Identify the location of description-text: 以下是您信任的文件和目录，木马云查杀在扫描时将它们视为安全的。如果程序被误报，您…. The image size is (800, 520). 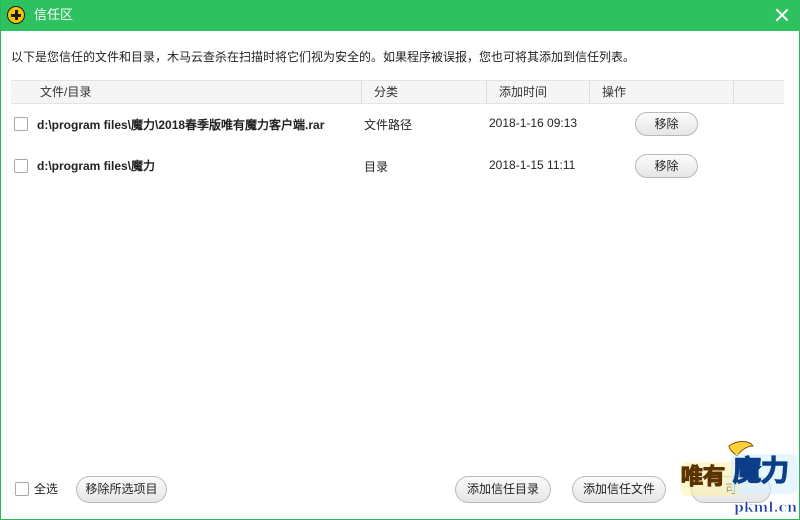
(323, 57).